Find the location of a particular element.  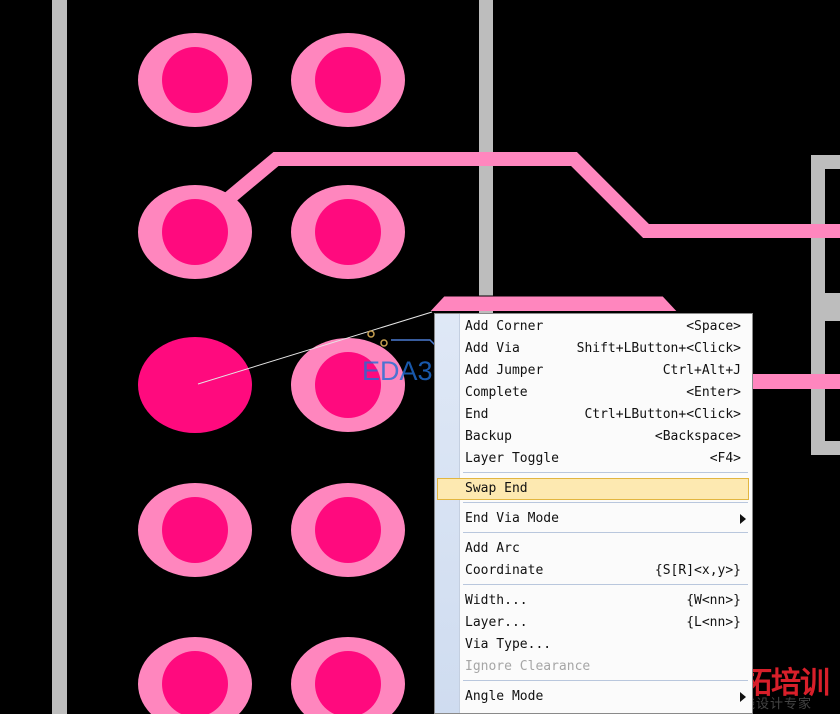

menu-item-label: Complete is located at coordinates (496, 392).